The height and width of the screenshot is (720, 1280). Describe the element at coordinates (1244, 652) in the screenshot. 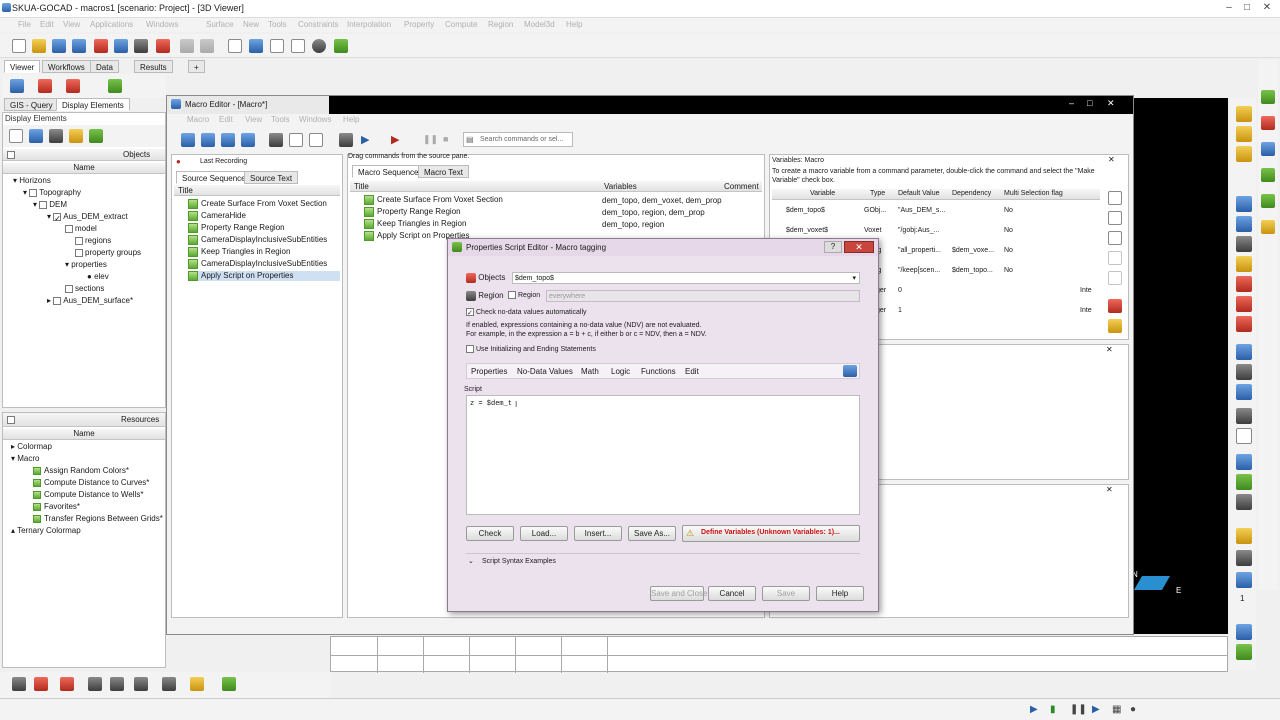

I see `import-icon` at that location.